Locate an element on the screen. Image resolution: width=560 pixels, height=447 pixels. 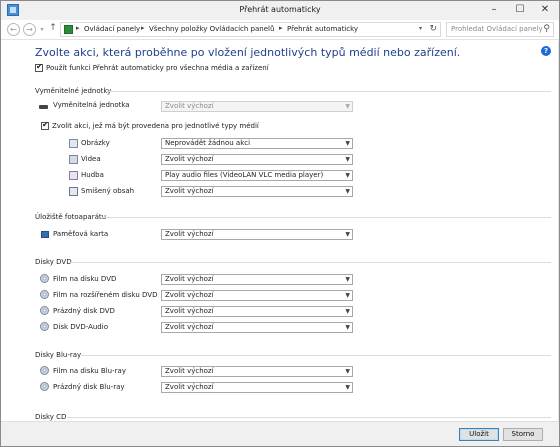
enhanced-dvd-movie-action-select: Zvolit výchozí ▼ is located at coordinates (257, 295).